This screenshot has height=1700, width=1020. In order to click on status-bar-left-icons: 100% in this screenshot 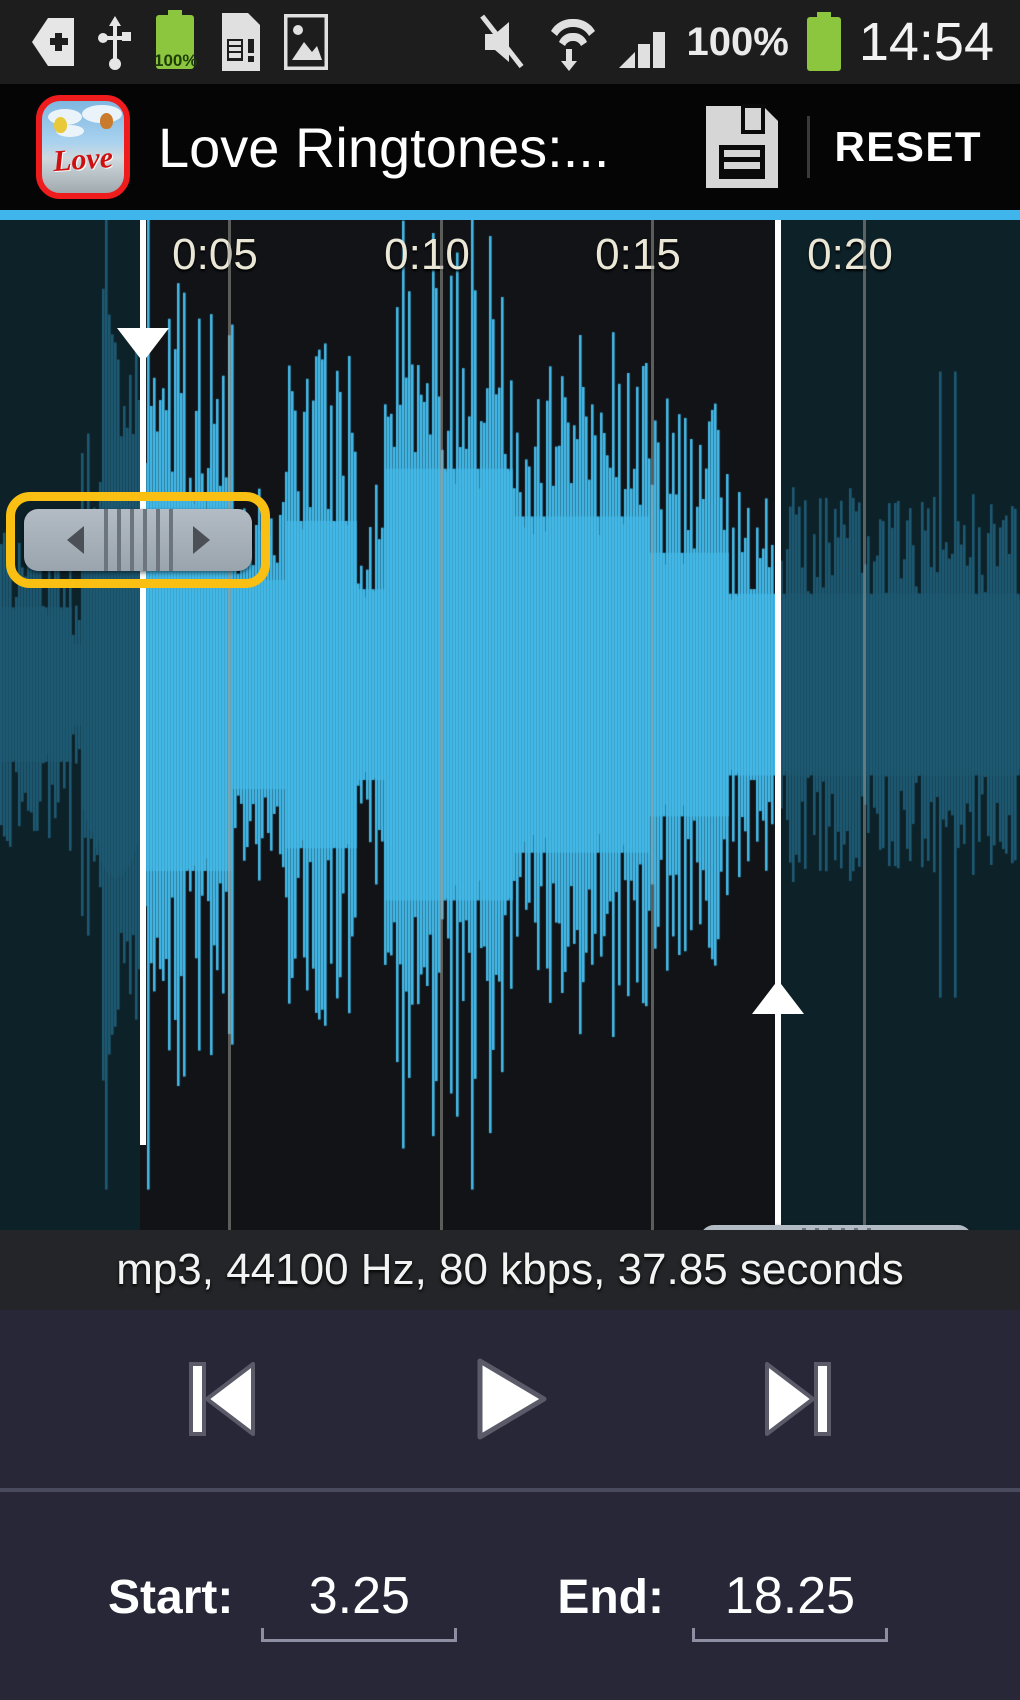, I will do `click(164, 42)`.